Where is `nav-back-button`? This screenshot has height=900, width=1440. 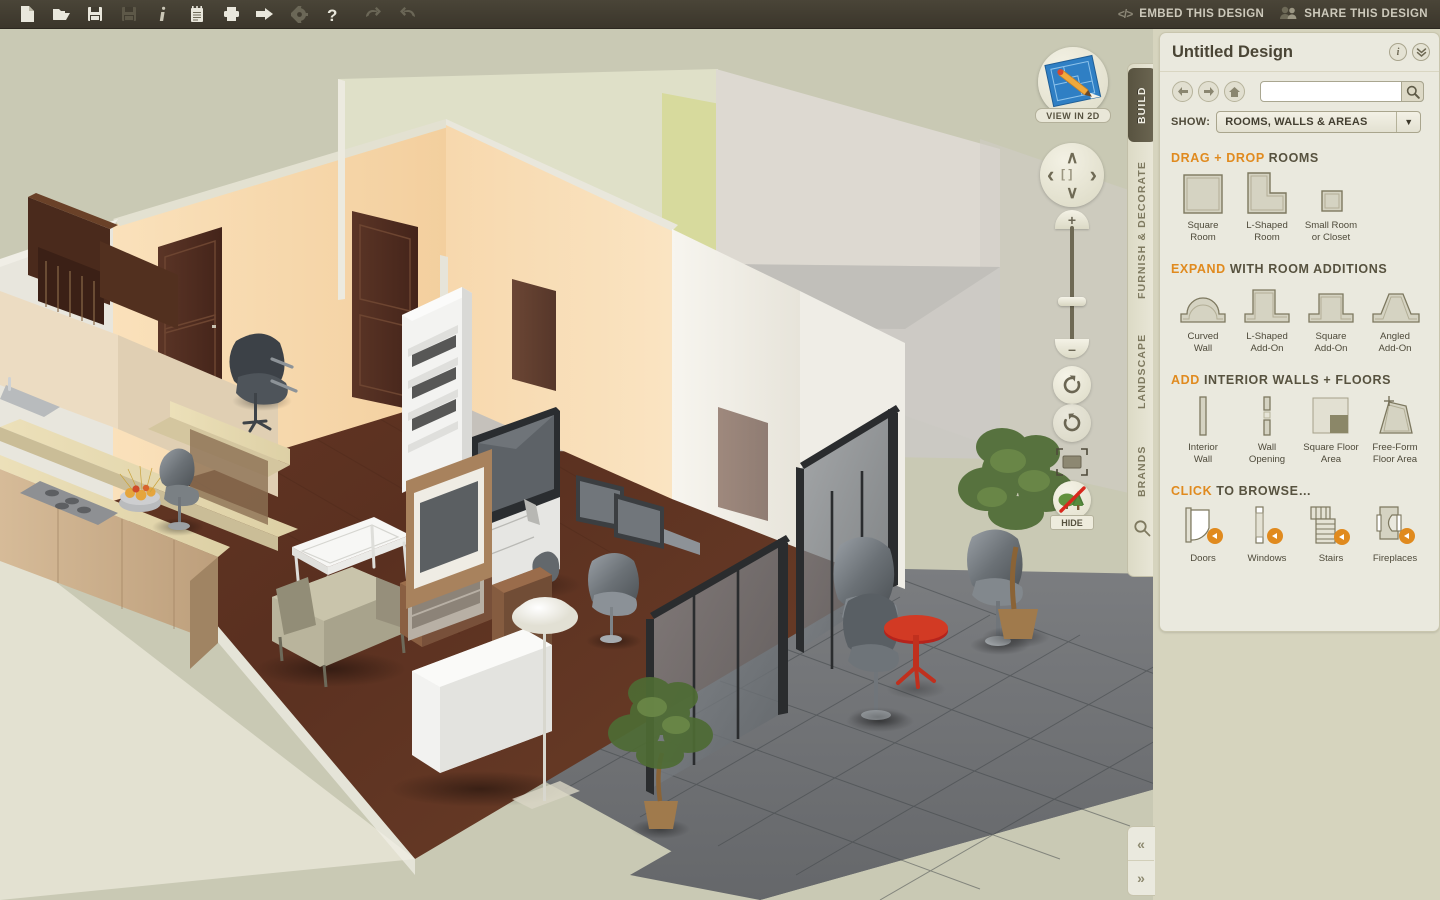 nav-back-button is located at coordinates (1182, 91).